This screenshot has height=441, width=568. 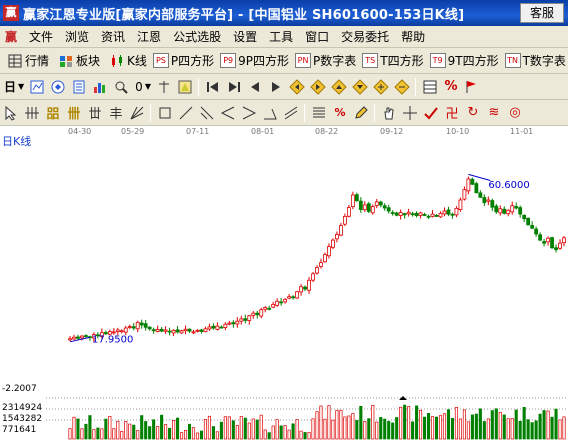 I want to click on gann-wheel-icon: 卍, so click(x=452, y=113).